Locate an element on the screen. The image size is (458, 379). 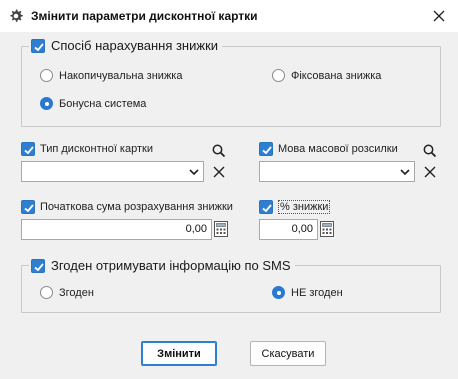
initial-sum-checkbox-row: Початкова сума розрахування знижки is located at coordinates (127, 207).